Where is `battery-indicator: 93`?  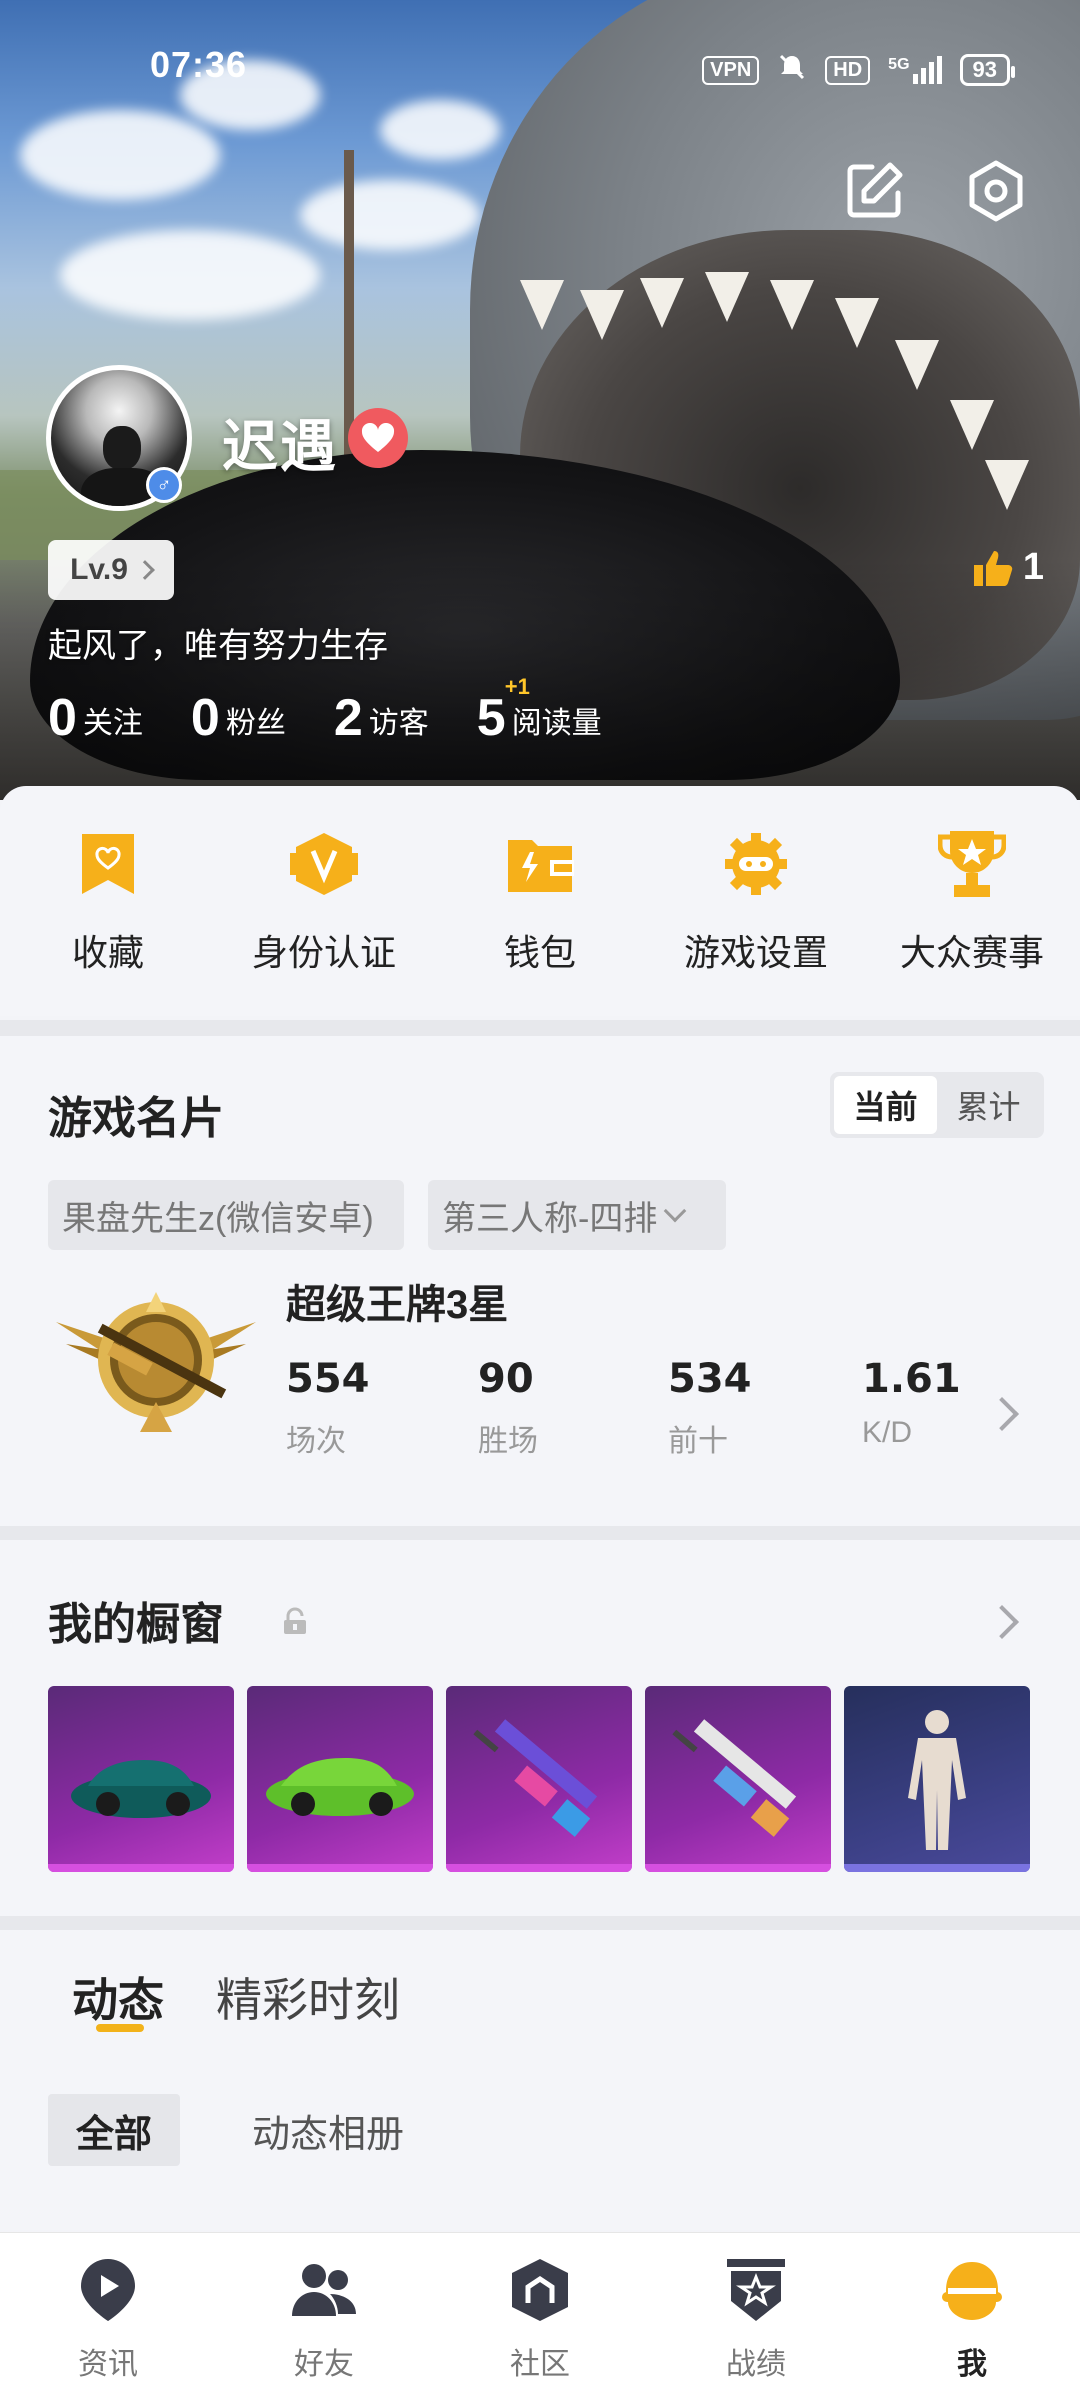
battery-indicator: 93 is located at coordinates (987, 70).